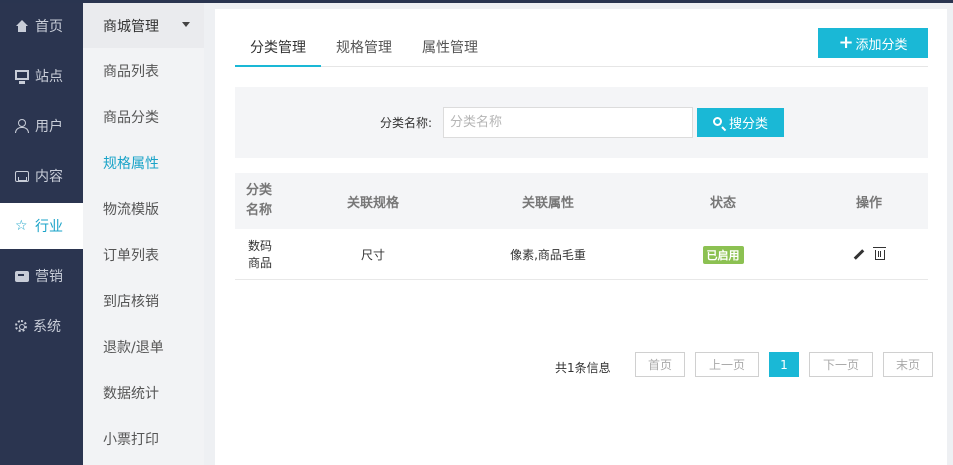 The image size is (953, 465). Describe the element at coordinates (131, 256) in the screenshot. I see `subnav-item-label: 订单列表` at that location.